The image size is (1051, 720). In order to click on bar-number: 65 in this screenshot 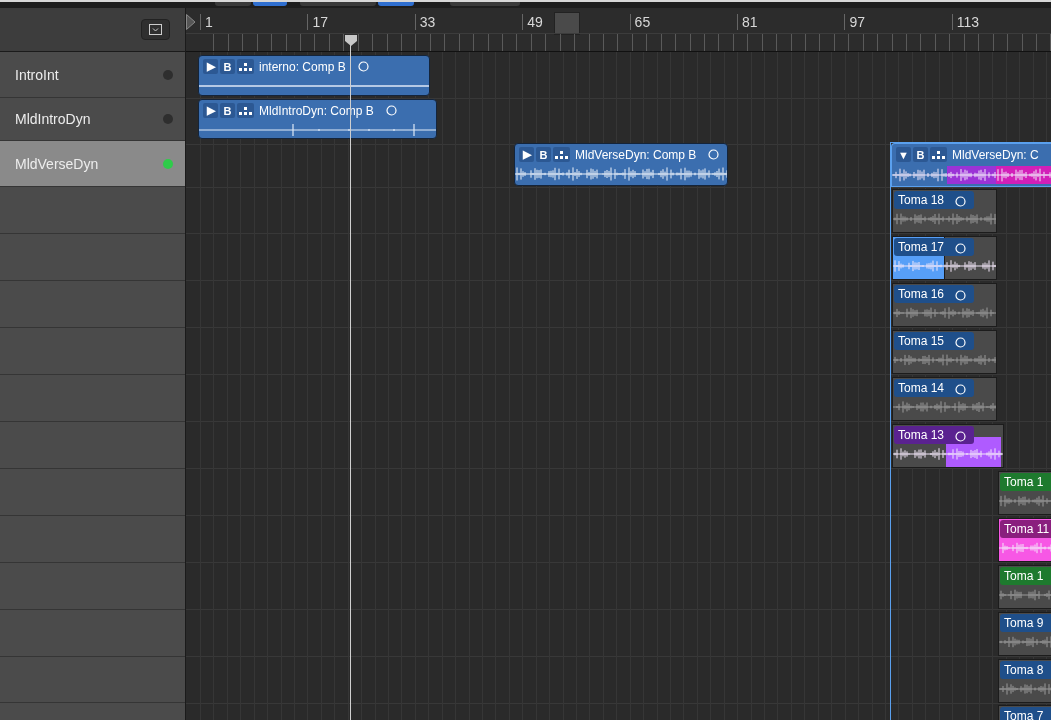, I will do `click(640, 22)`.